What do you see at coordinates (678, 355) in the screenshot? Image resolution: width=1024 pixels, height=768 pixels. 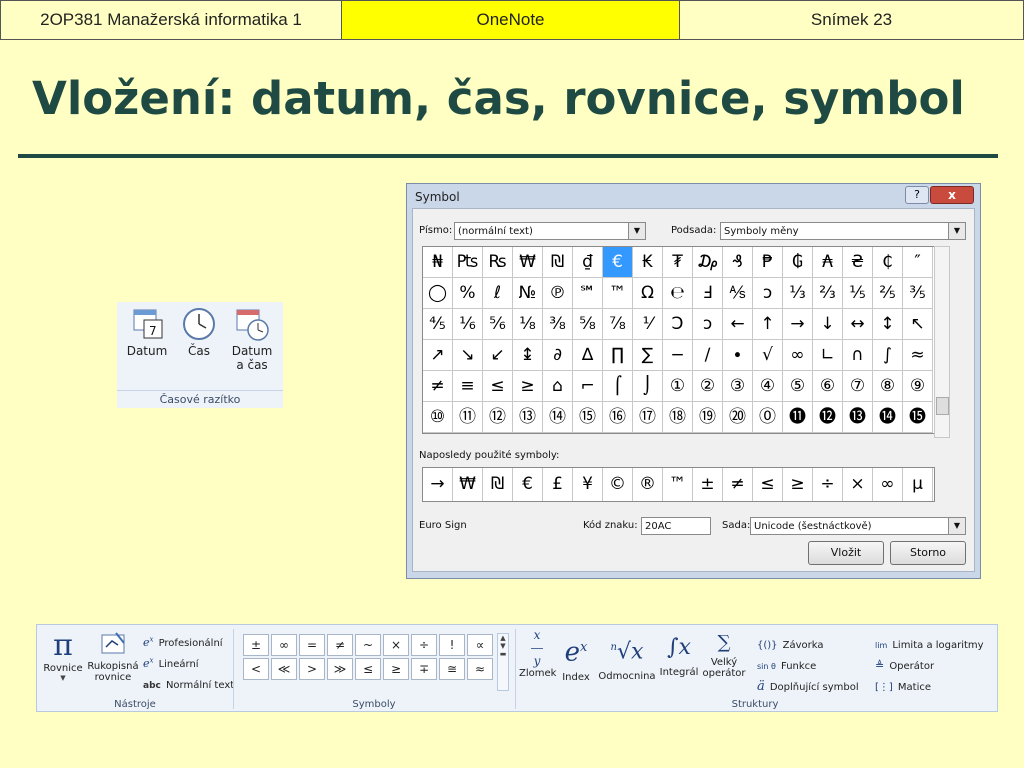 I see `symbol-cell: −` at bounding box center [678, 355].